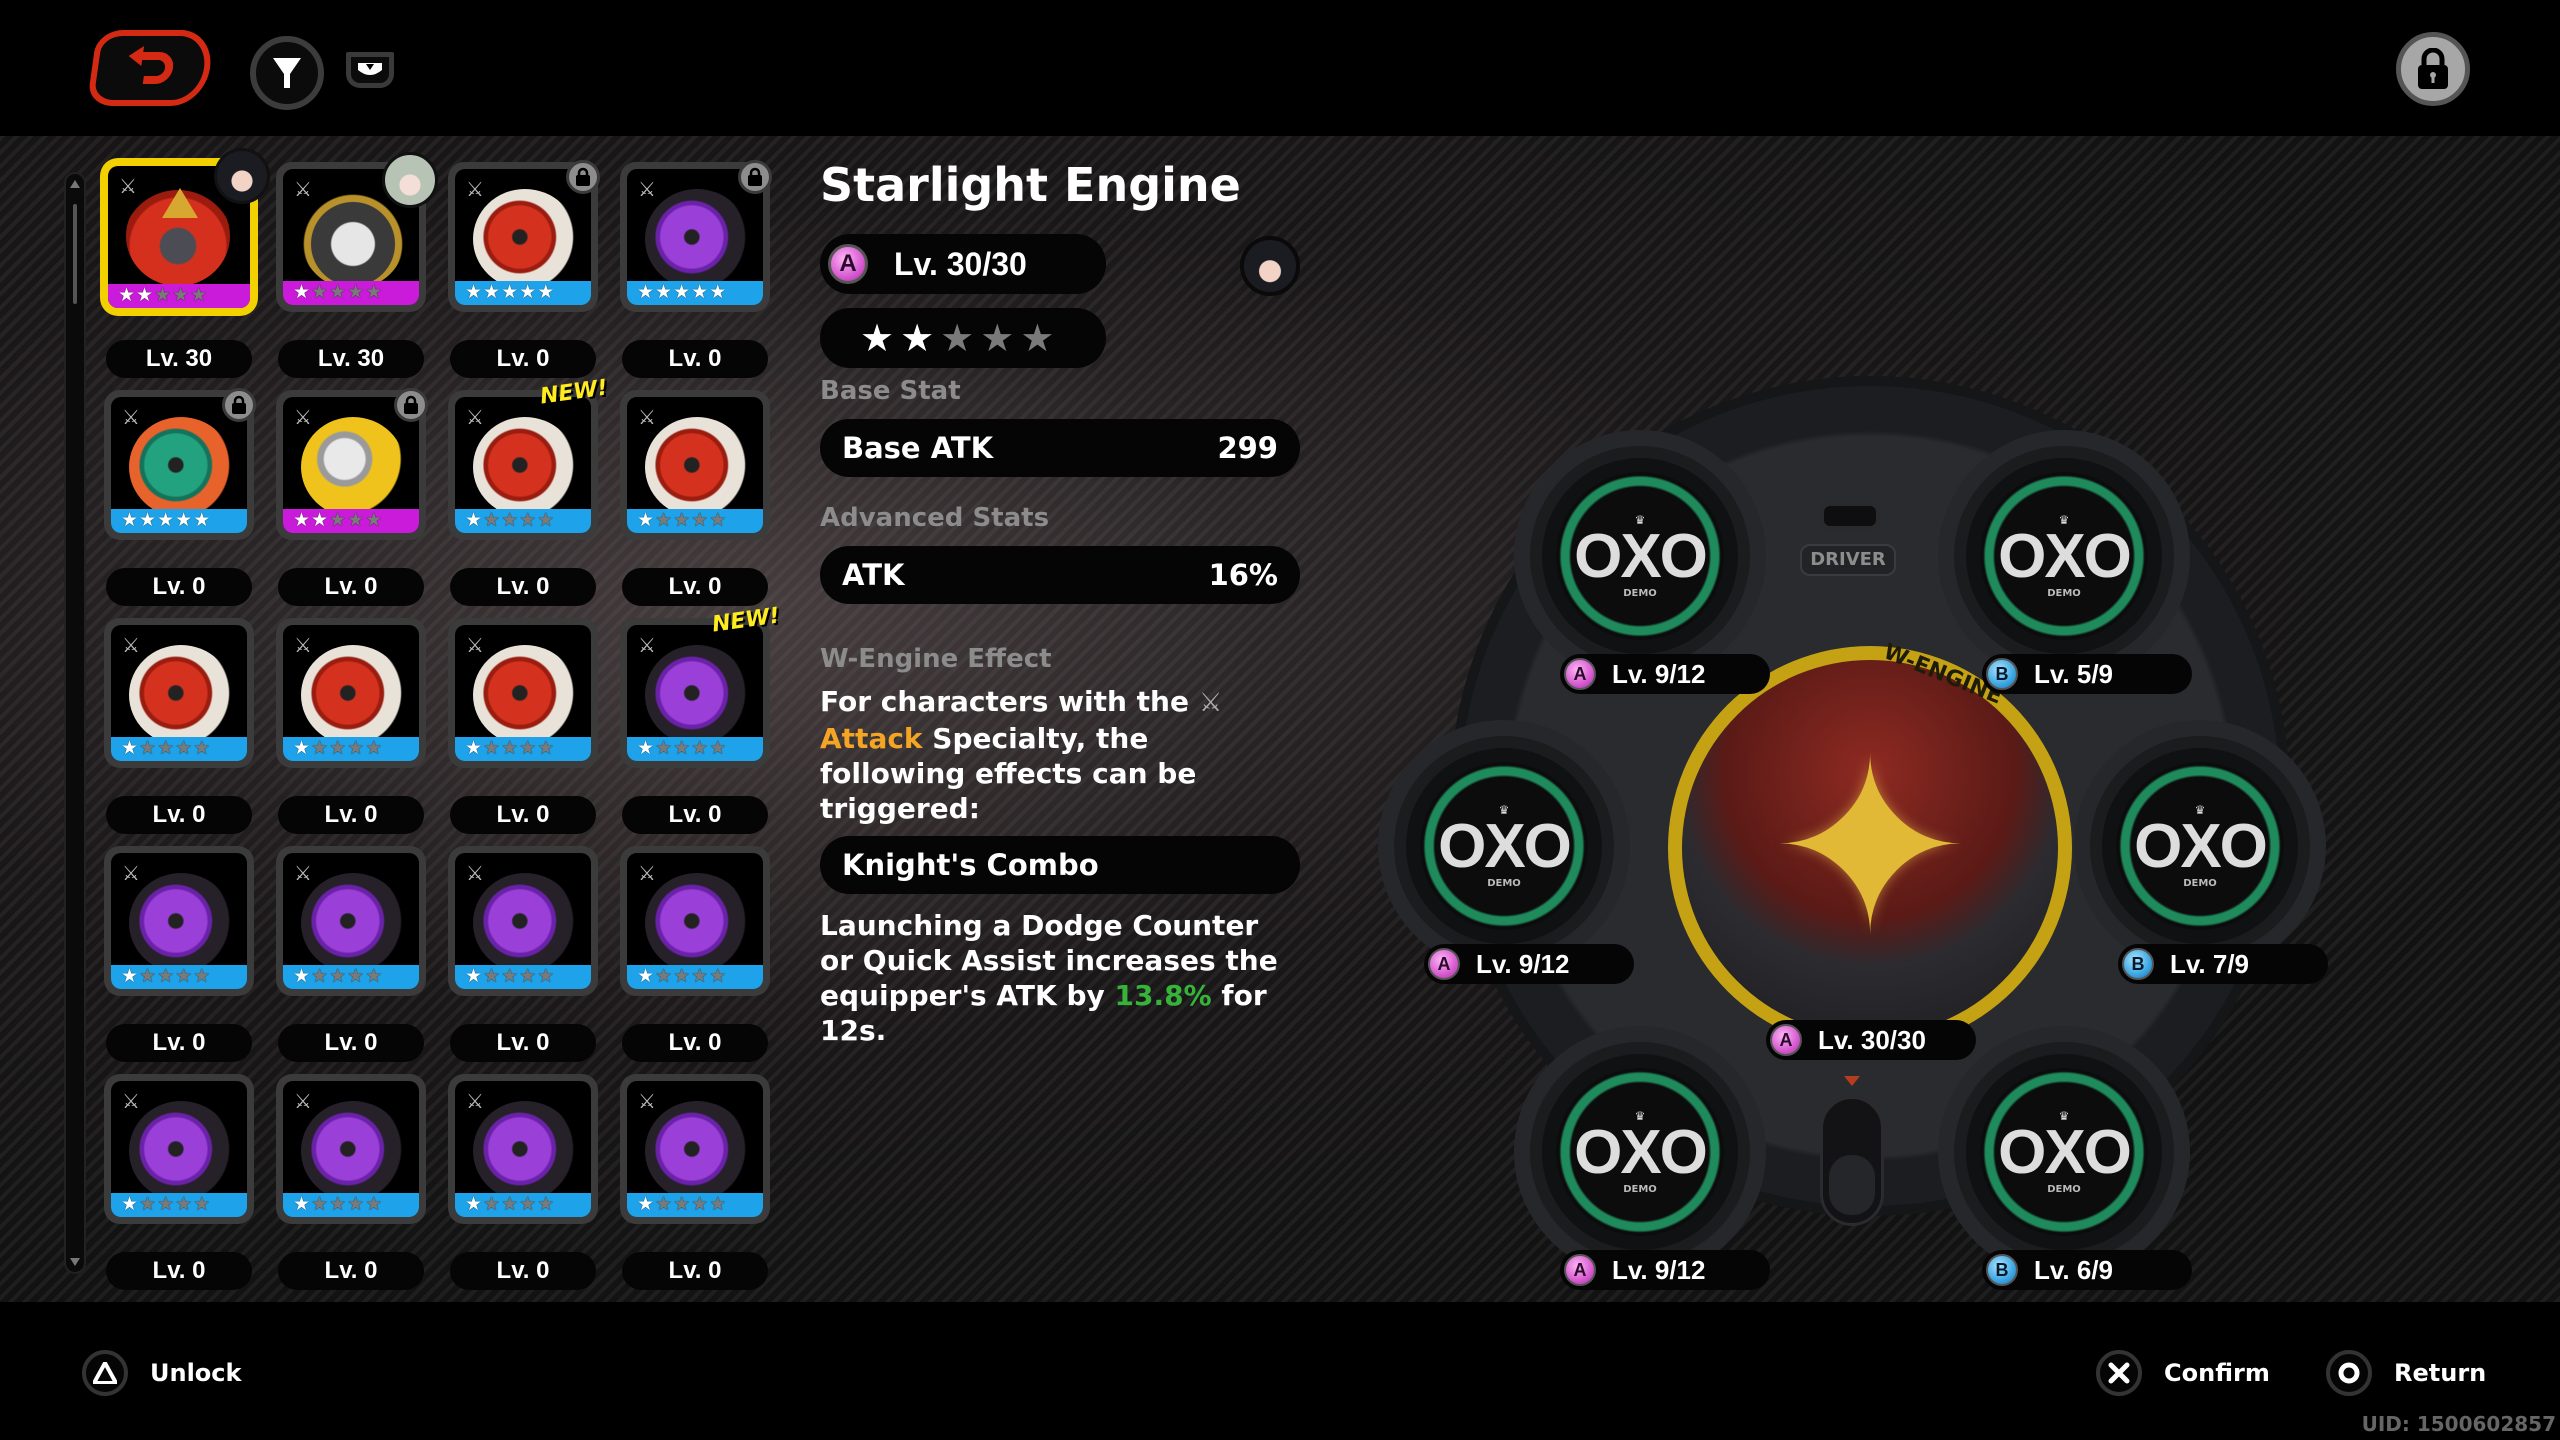  I want to click on disc-logo: OXO, so click(2065, 1152).